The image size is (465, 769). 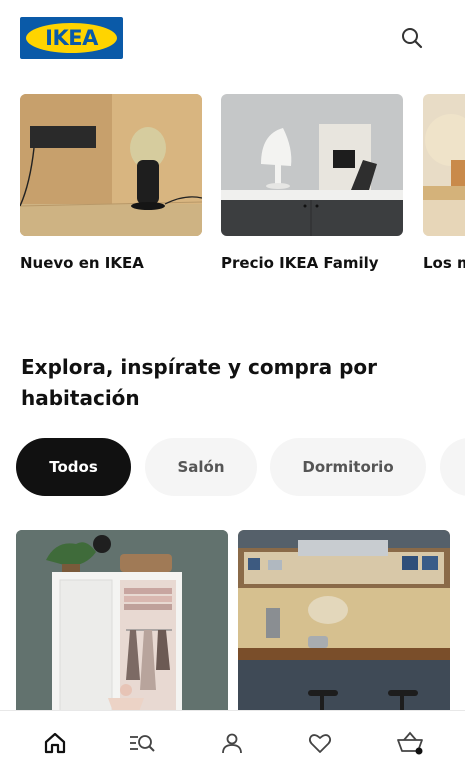 What do you see at coordinates (344, 620) in the screenshot?
I see `room-card-kitchen` at bounding box center [344, 620].